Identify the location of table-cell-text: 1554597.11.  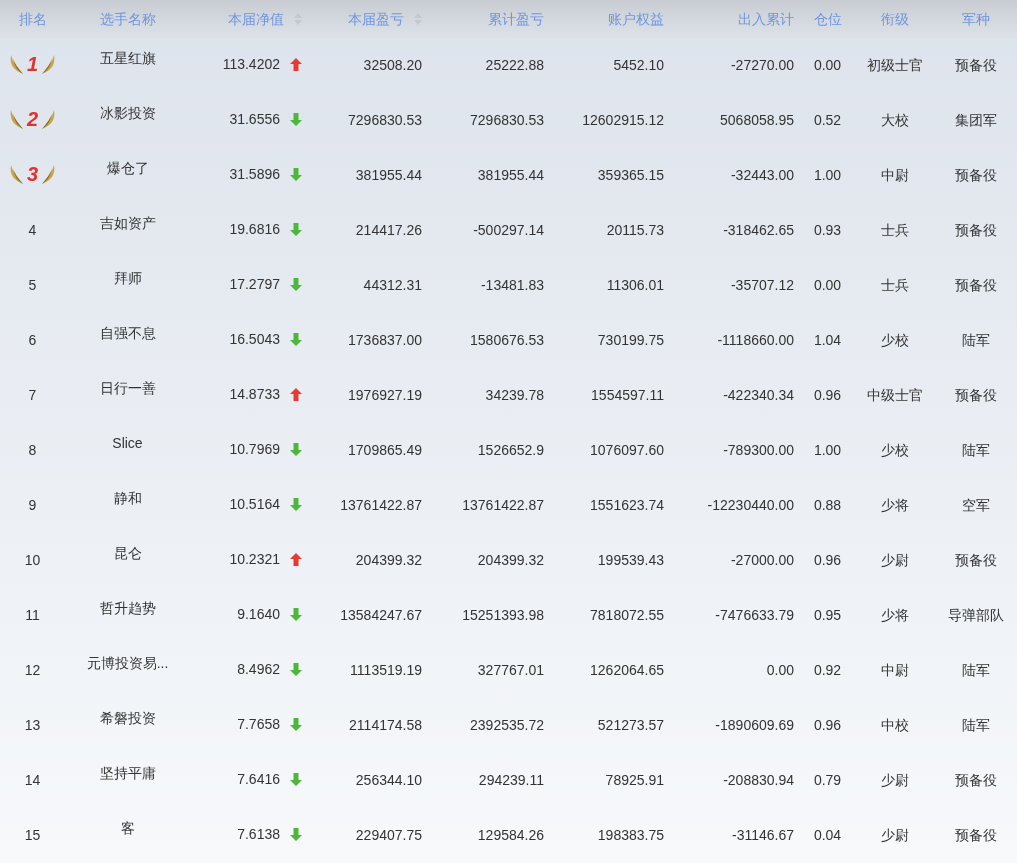
(627, 395).